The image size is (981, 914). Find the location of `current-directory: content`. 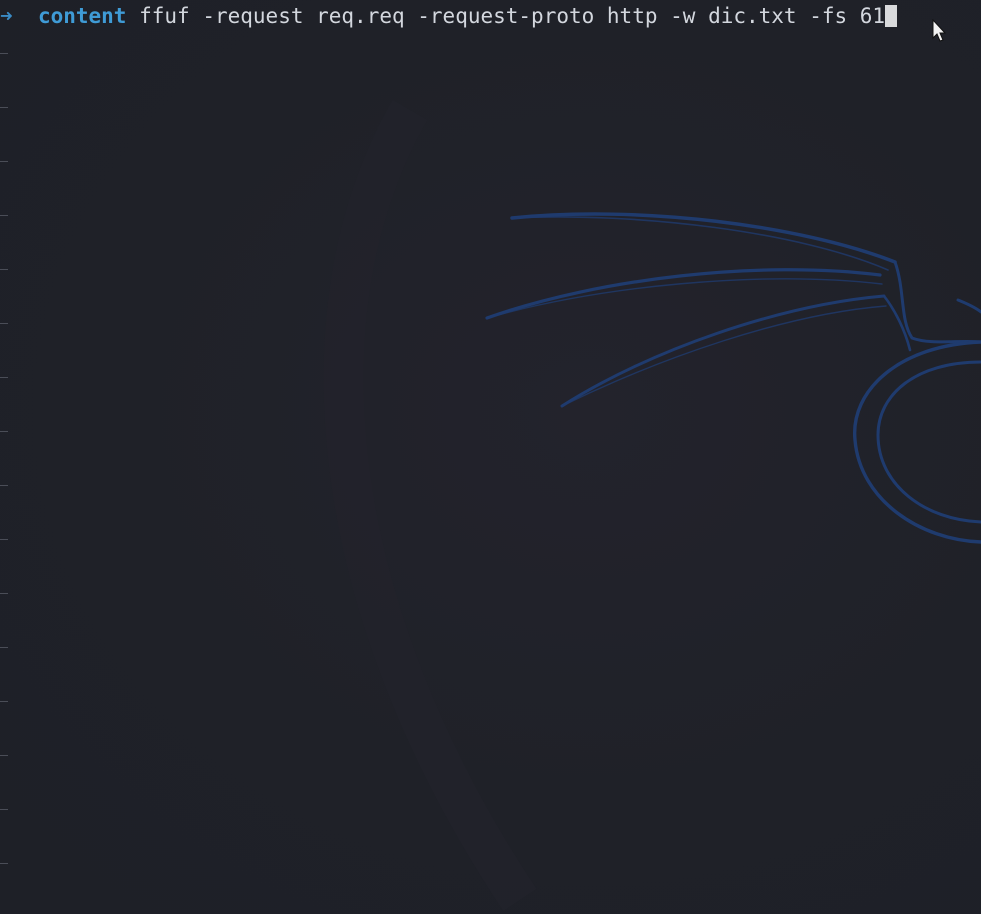

current-directory: content is located at coordinates (82, 16).